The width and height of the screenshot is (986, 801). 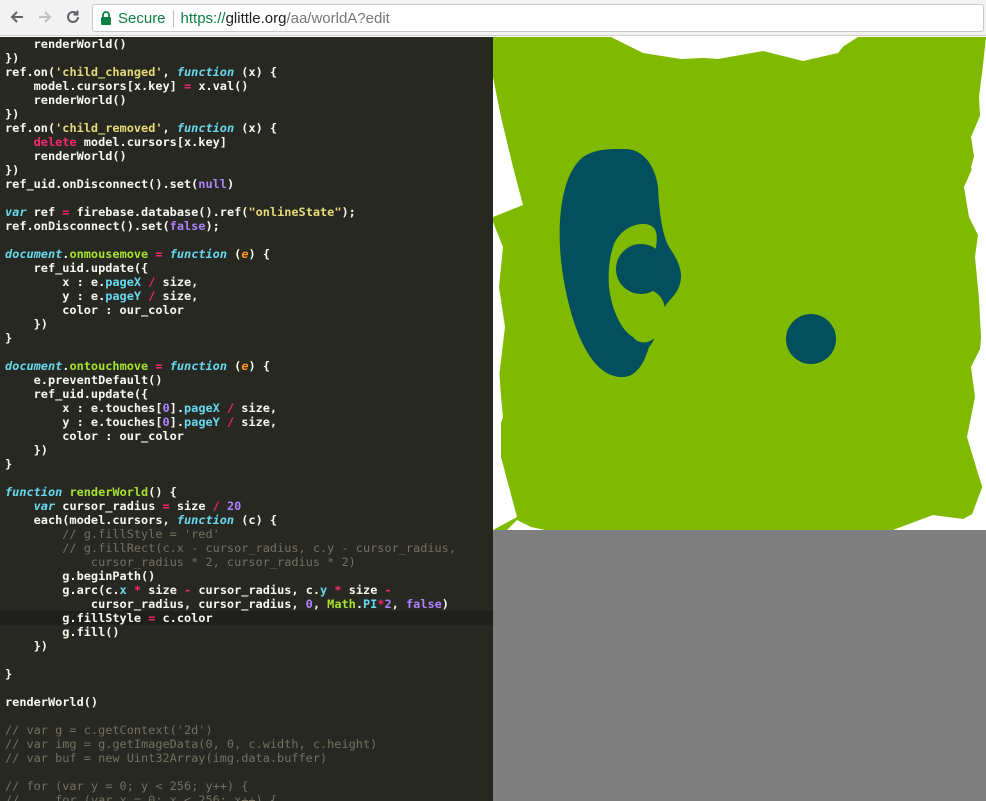 I want to click on code-token: "onlineState", so click(x=295, y=212).